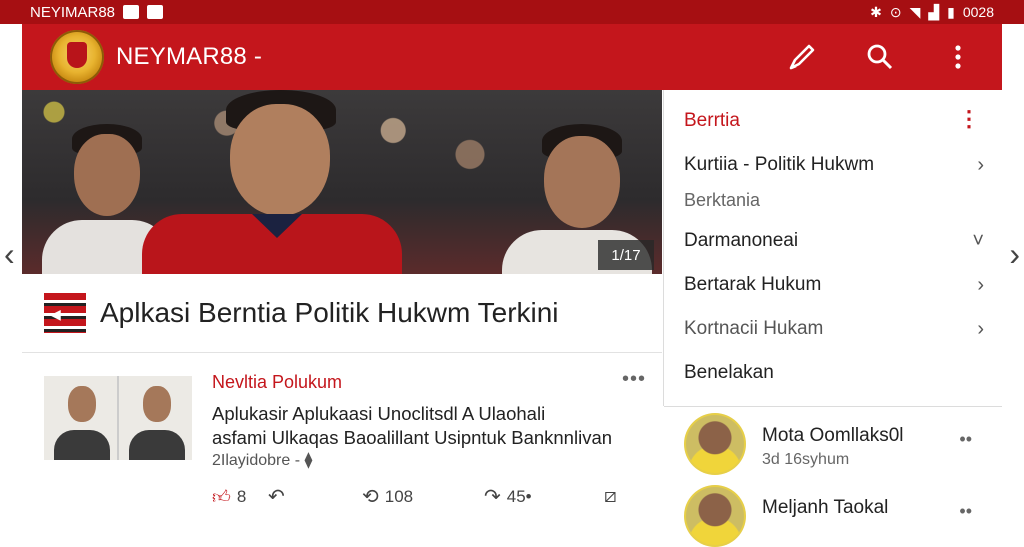 The height and width of the screenshot is (547, 1024). Describe the element at coordinates (262, 460) in the screenshot. I see `post-meta: 2Ilayidobre - ⧫` at that location.